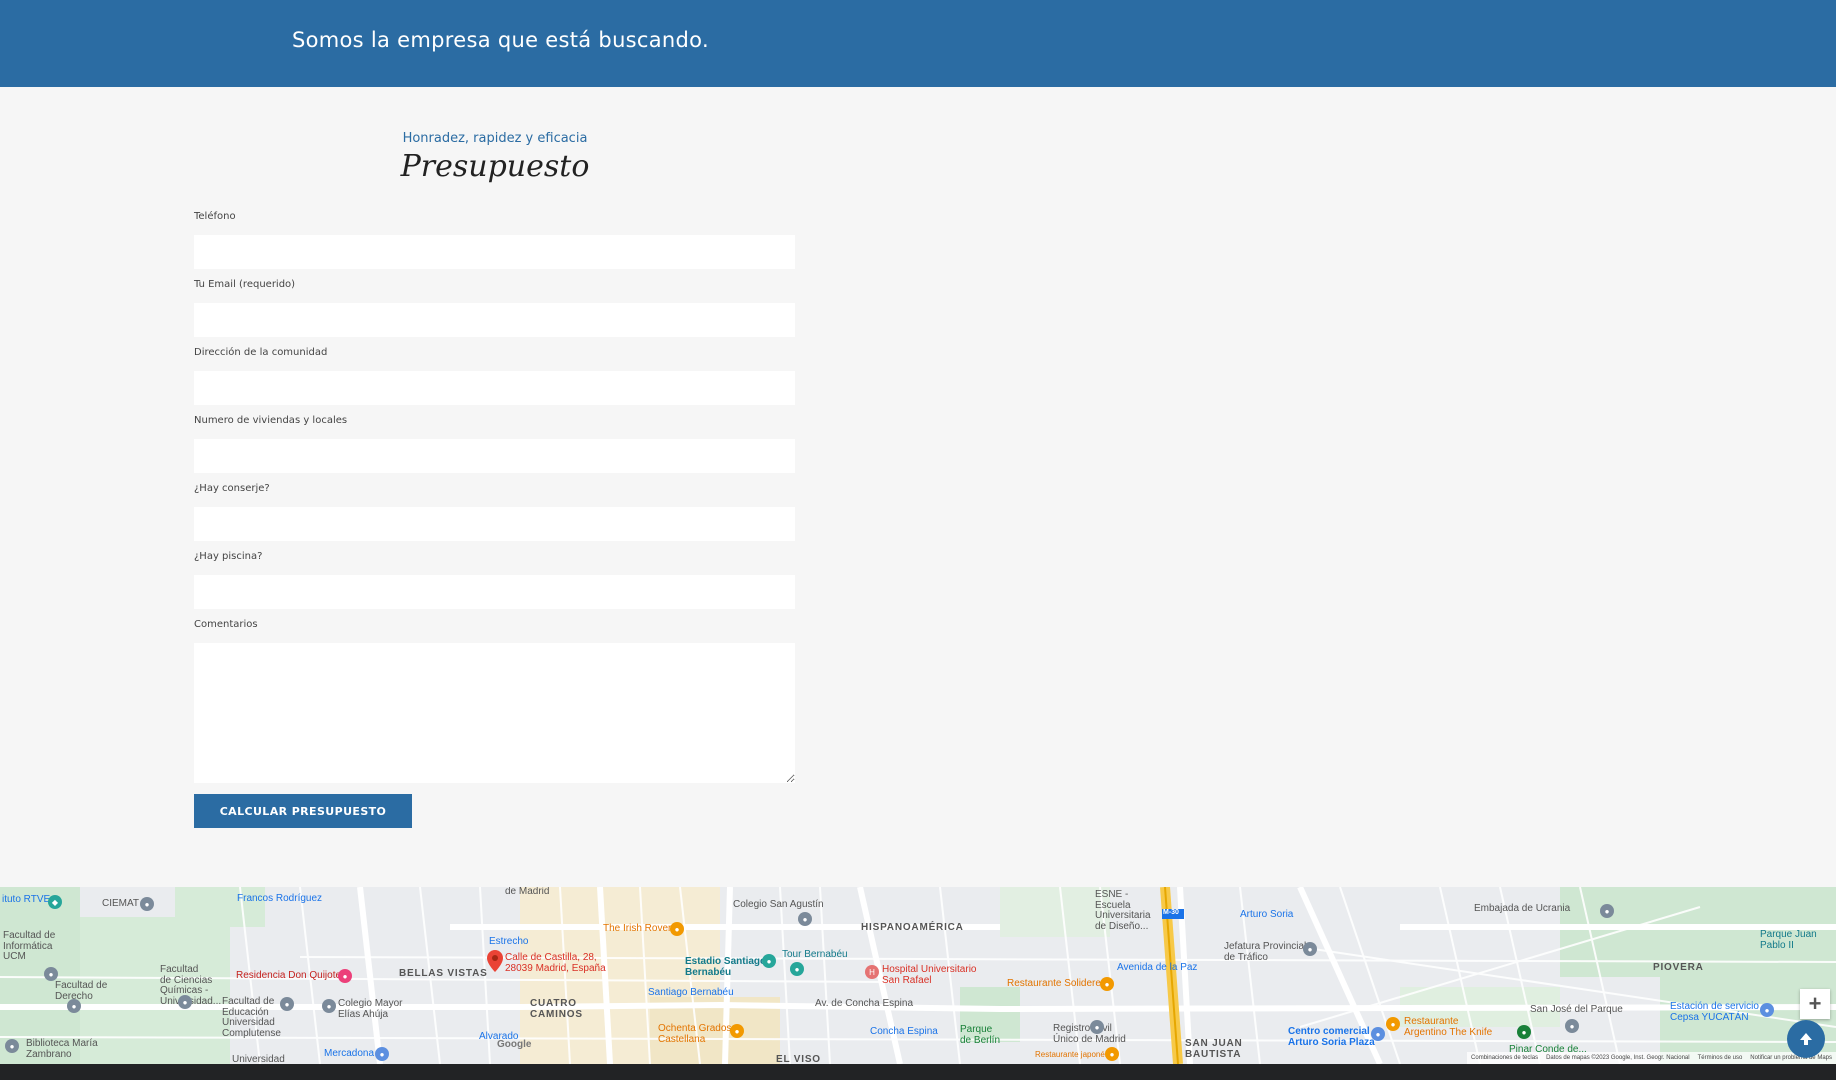 The width and height of the screenshot is (1836, 1080). What do you see at coordinates (509, 941) in the screenshot?
I see `map-label-estrecho: Estrecho` at bounding box center [509, 941].